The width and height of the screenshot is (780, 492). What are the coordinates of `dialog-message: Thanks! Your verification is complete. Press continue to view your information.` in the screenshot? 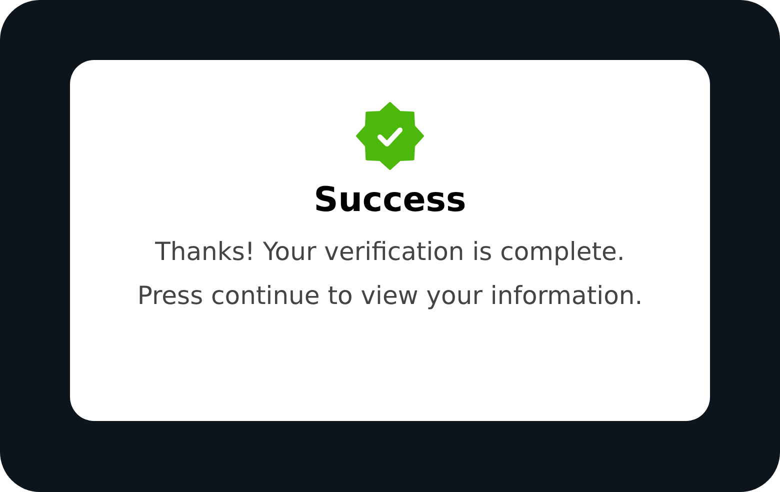 It's located at (390, 274).